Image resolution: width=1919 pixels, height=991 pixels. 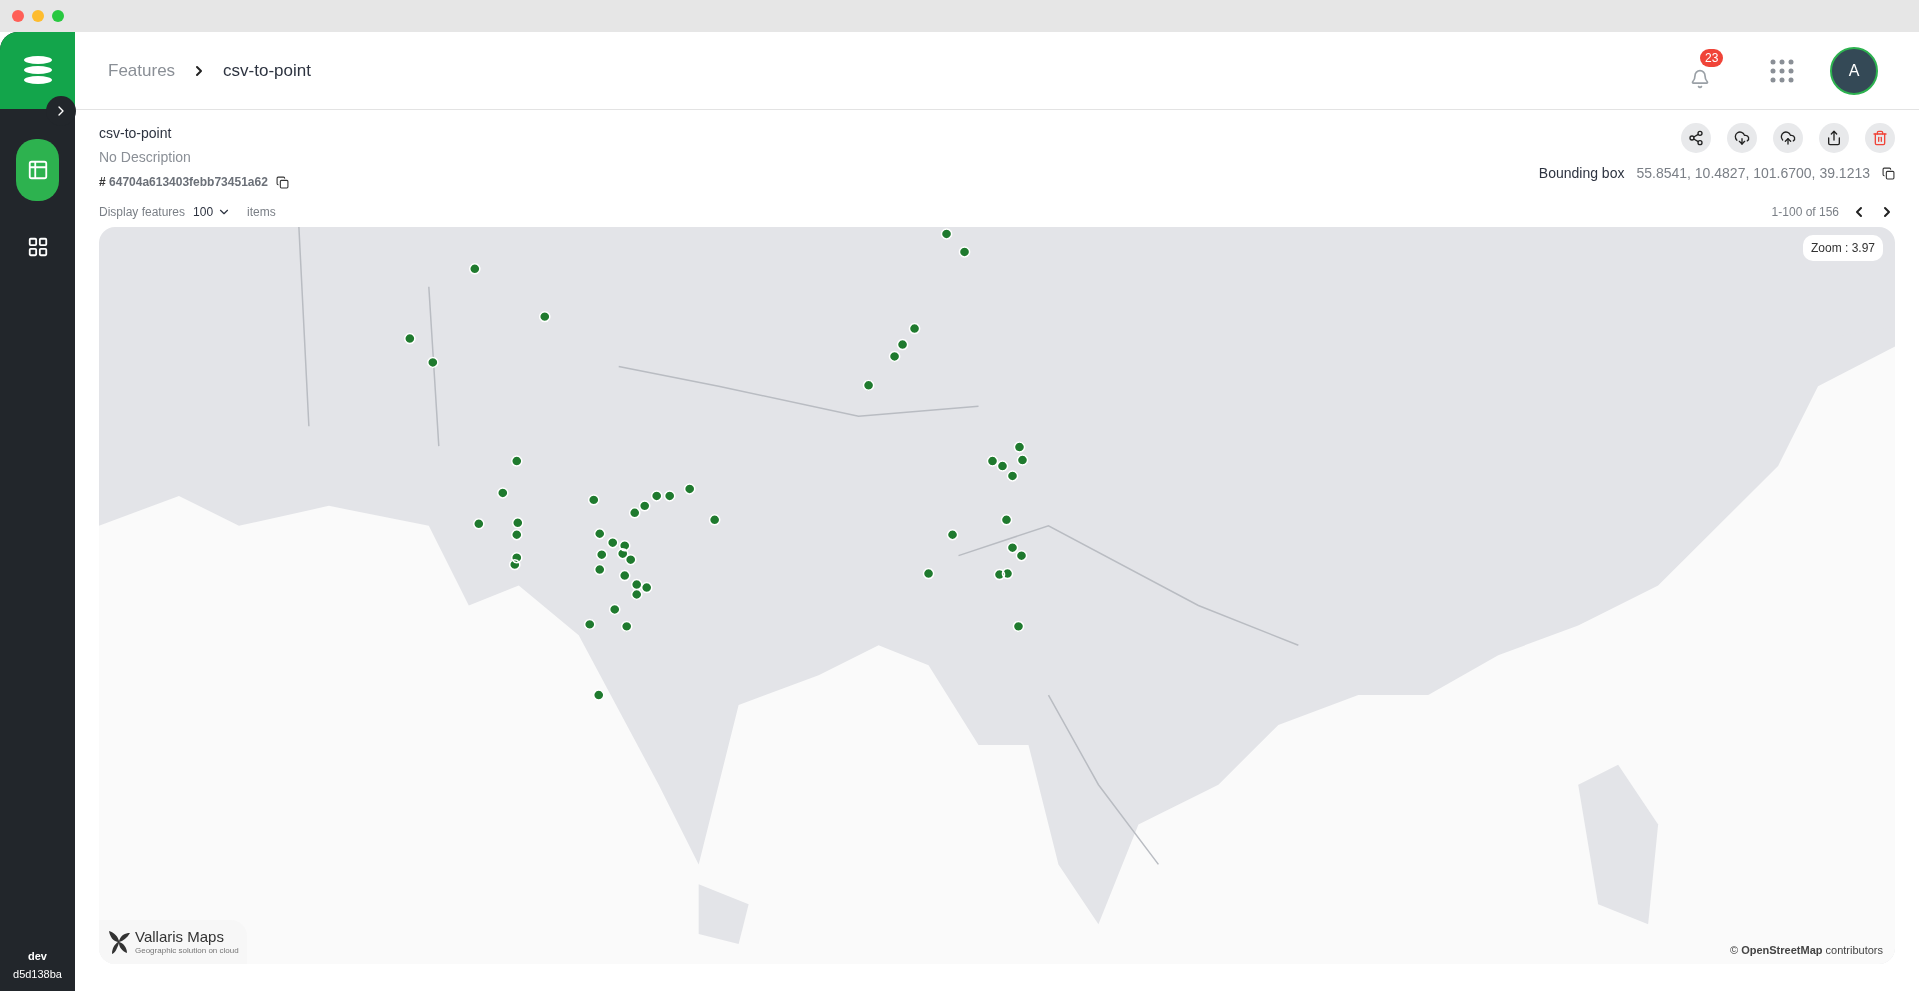 I want to click on download-button, so click(x=1742, y=138).